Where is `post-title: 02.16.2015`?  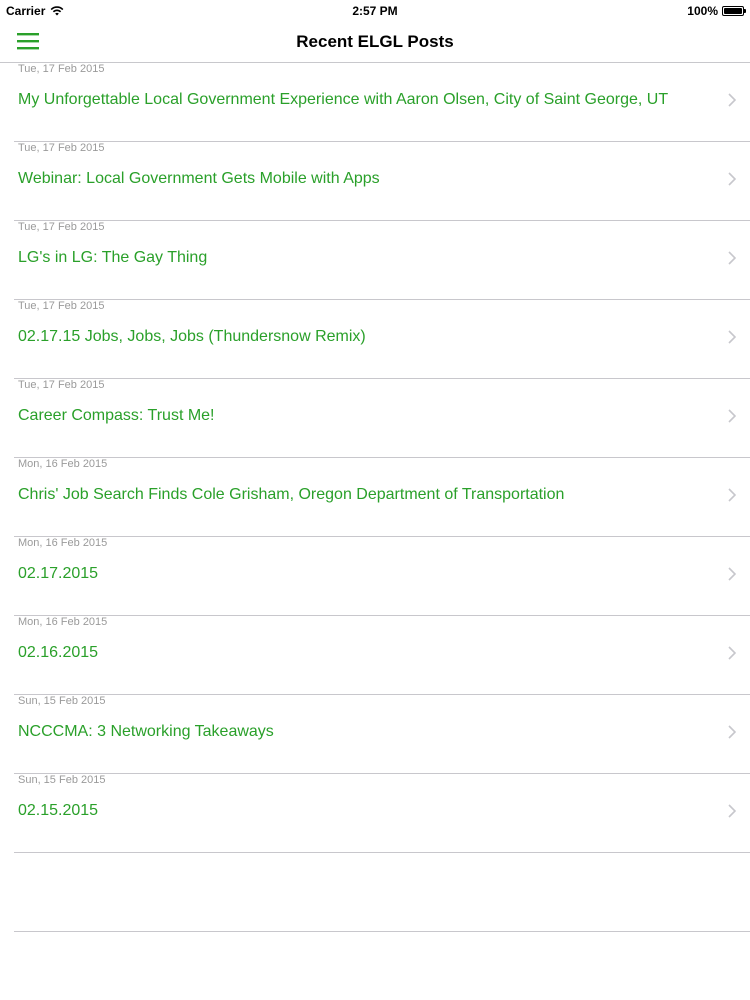
post-title: 02.16.2015 is located at coordinates (58, 652).